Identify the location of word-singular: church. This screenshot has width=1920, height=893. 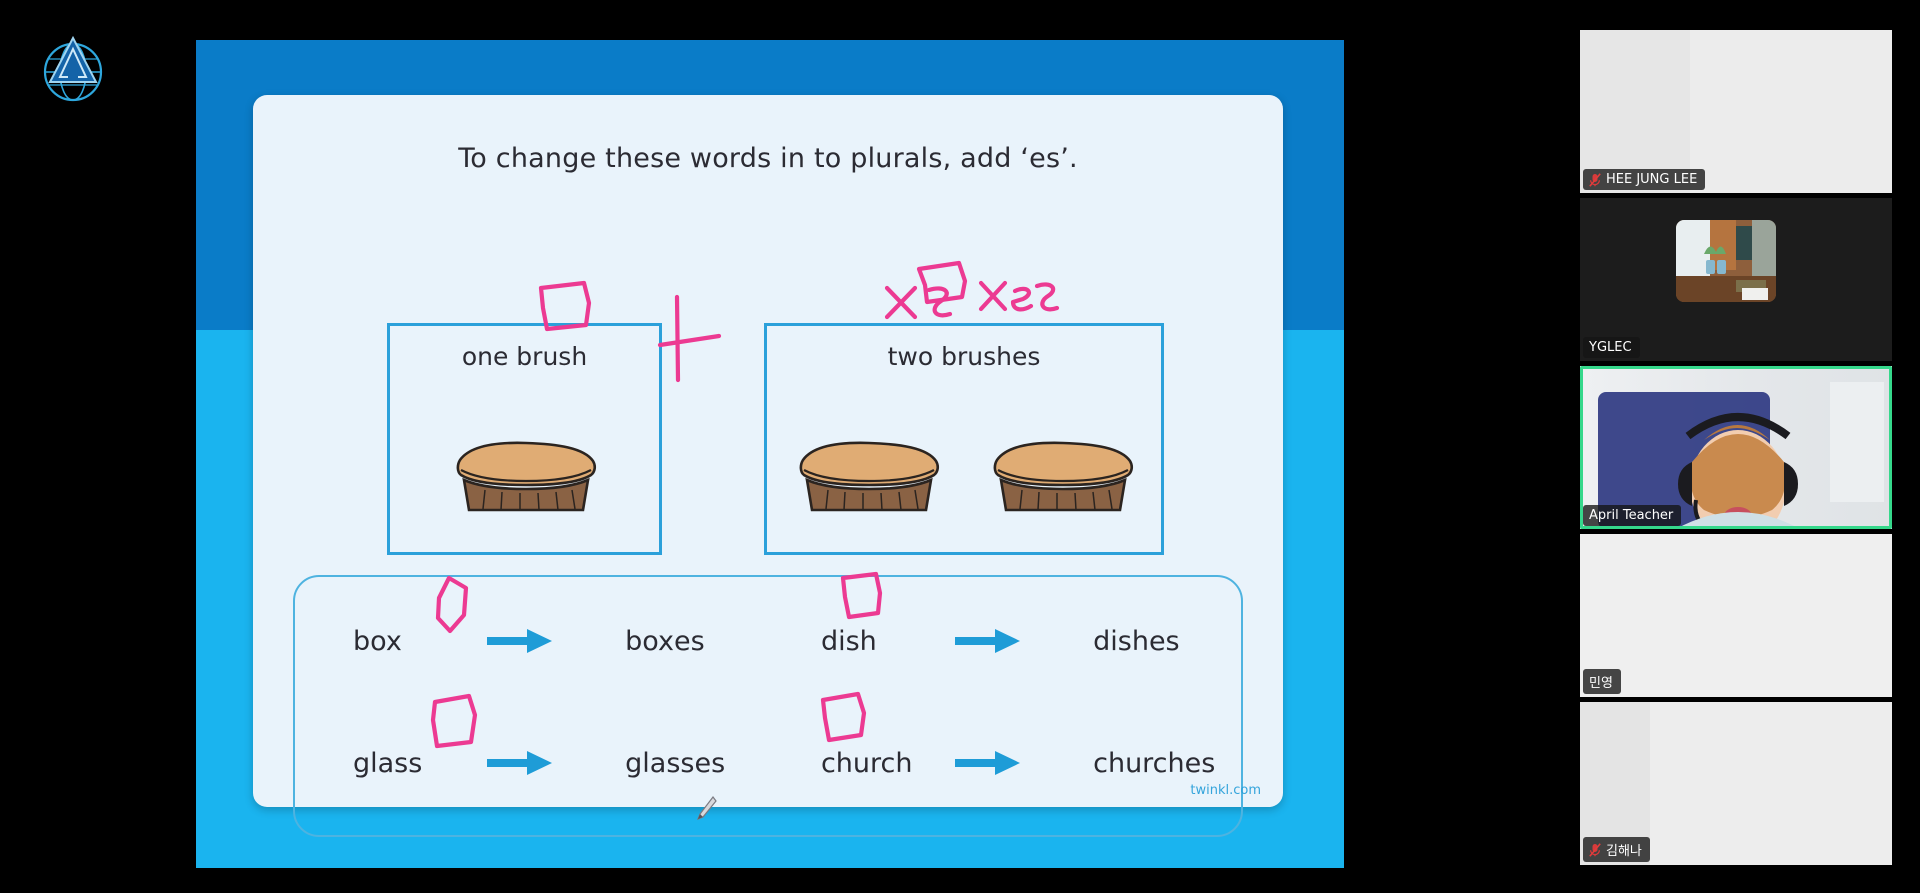
(866, 763).